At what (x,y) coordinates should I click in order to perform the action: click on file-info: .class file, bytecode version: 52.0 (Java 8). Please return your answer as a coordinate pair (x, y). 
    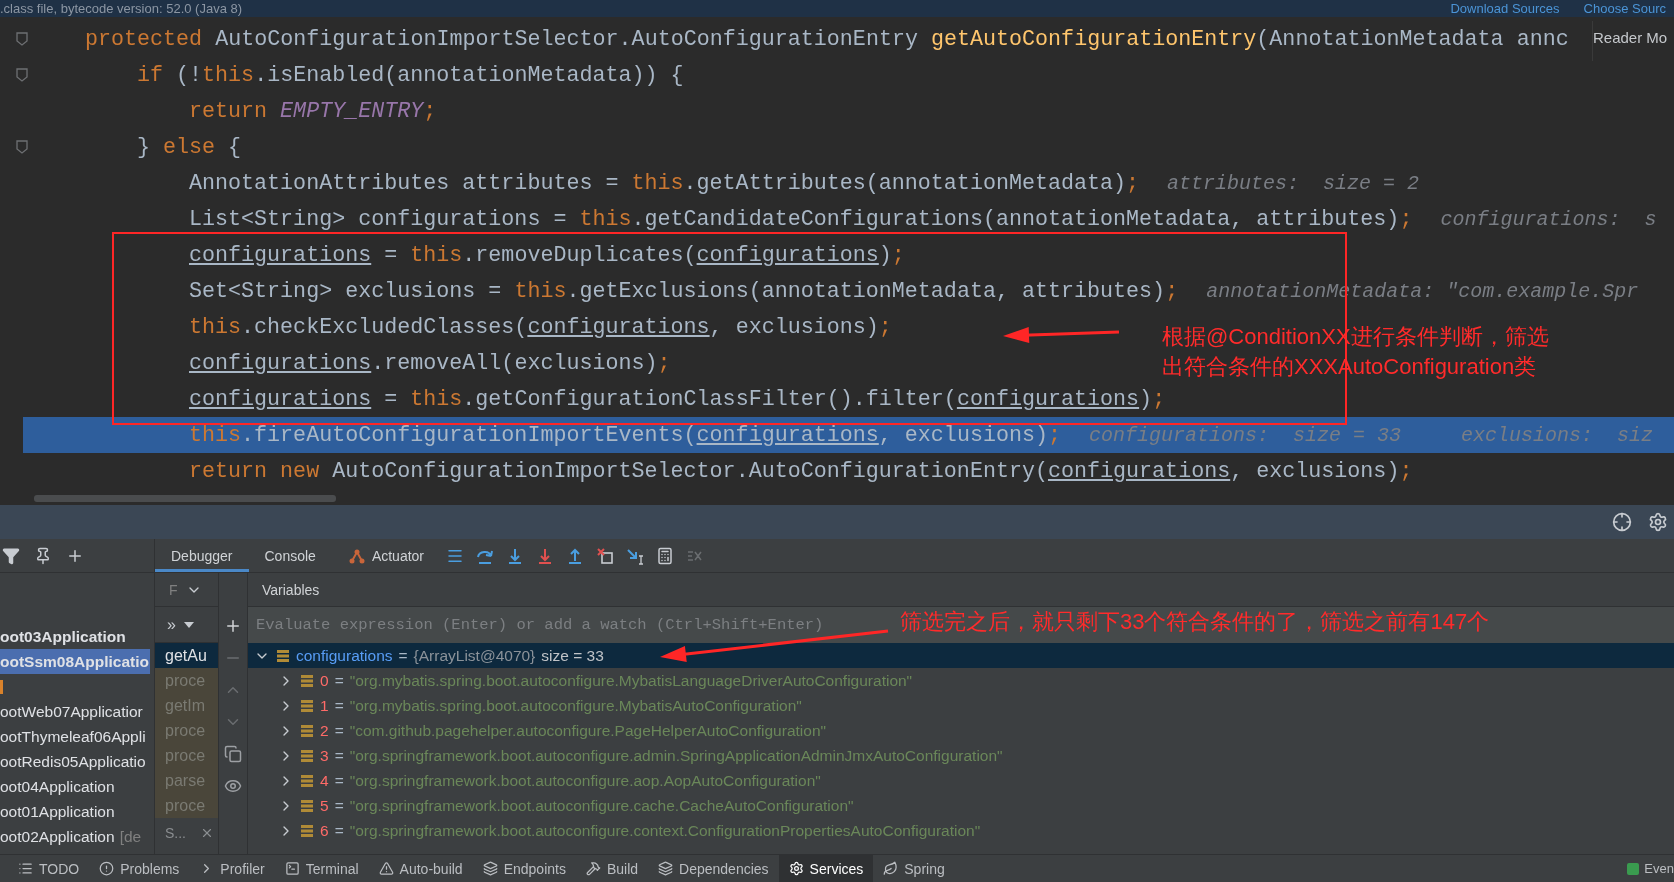
    Looking at the image, I should click on (122, 8).